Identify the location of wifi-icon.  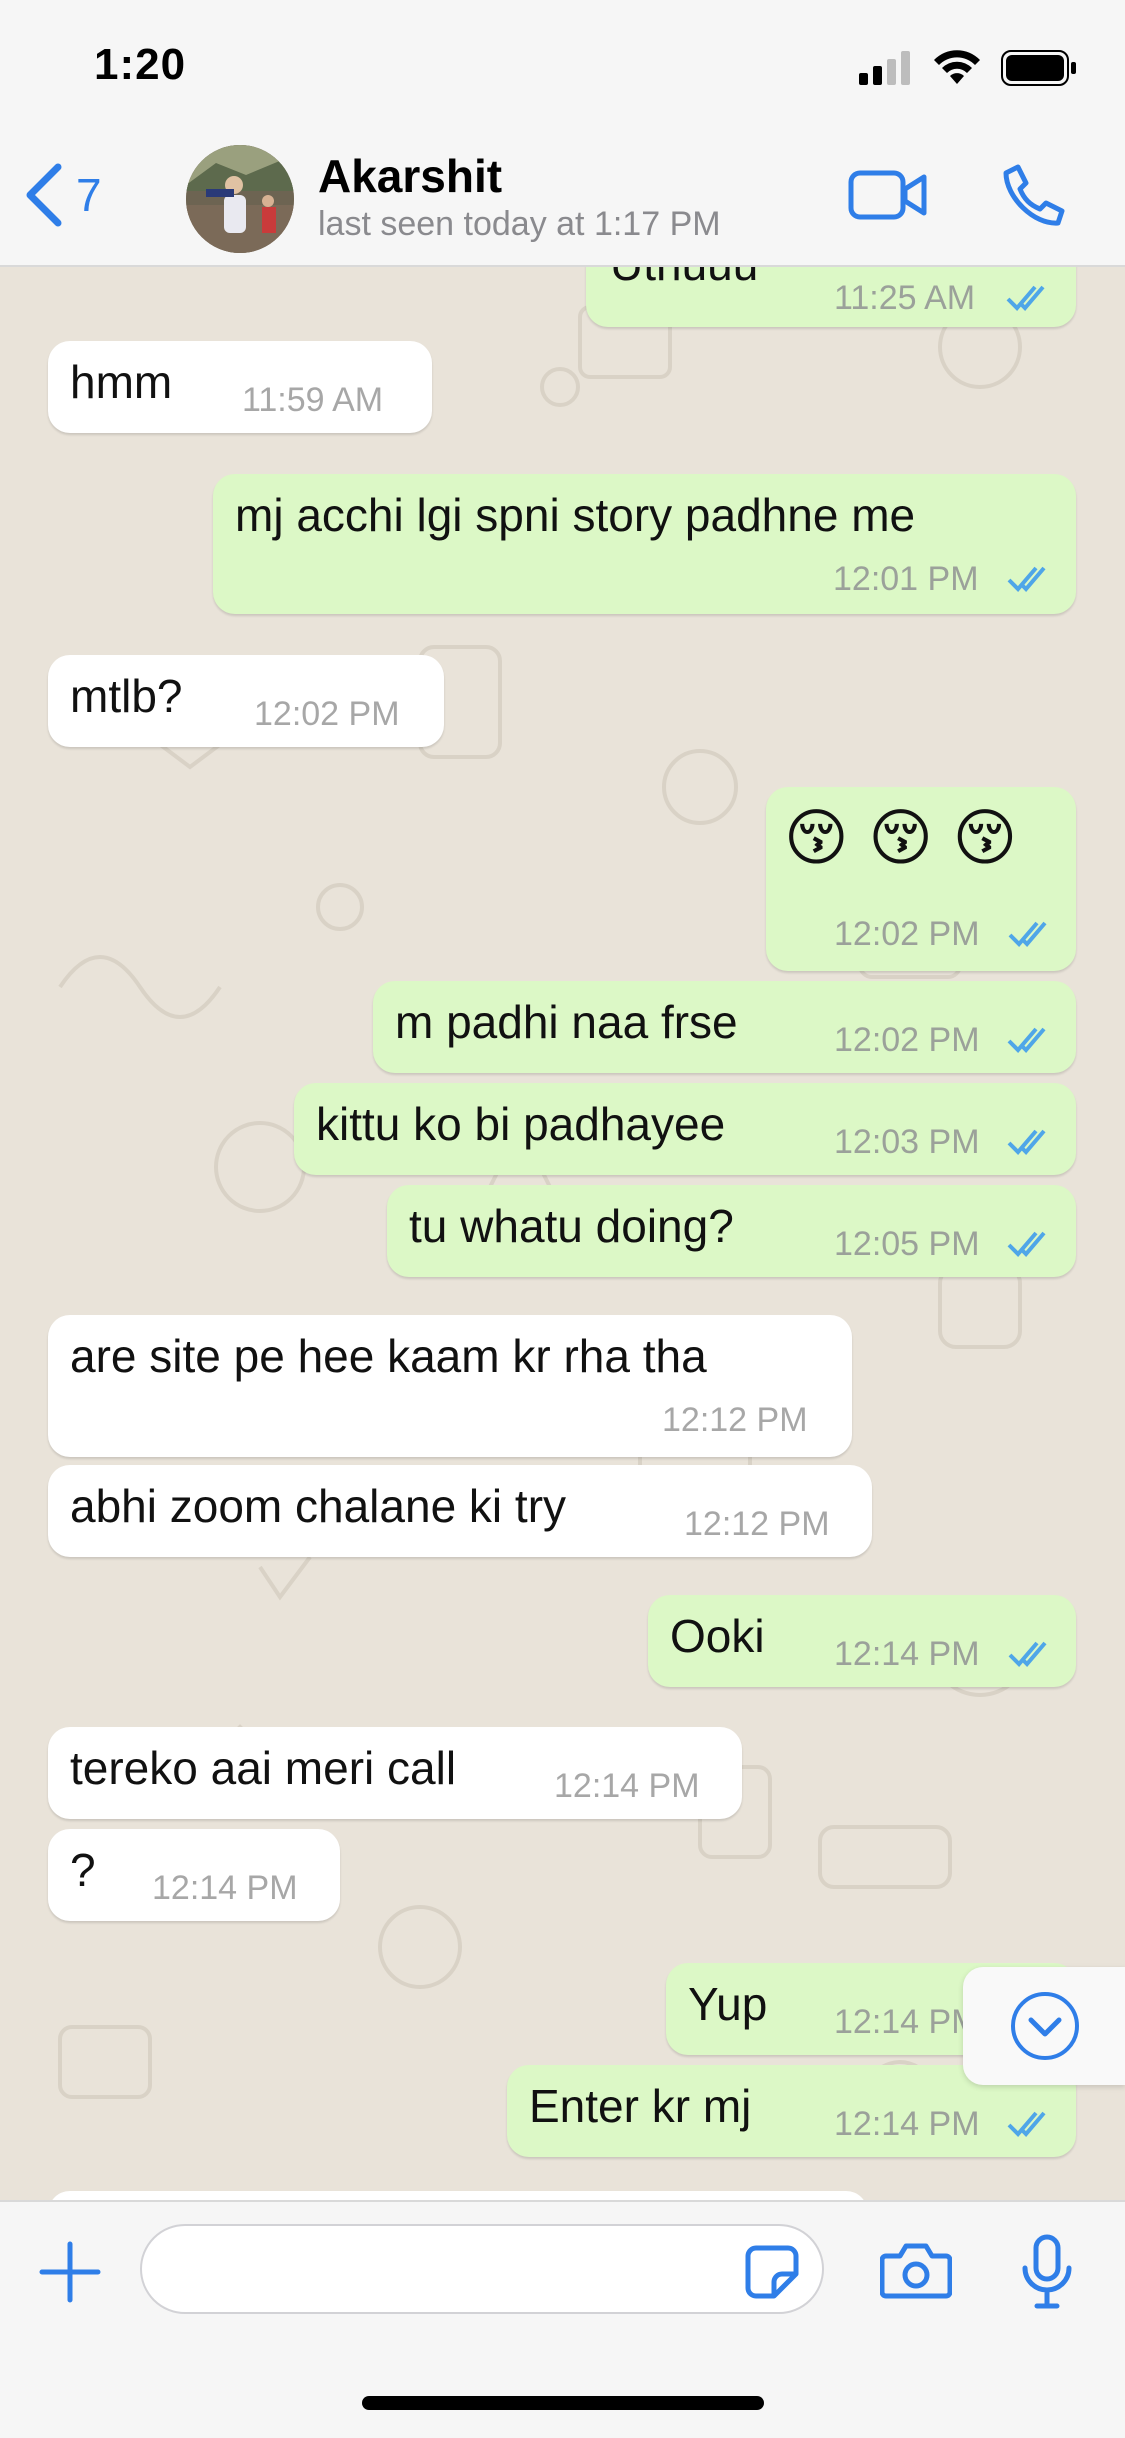
(957, 67).